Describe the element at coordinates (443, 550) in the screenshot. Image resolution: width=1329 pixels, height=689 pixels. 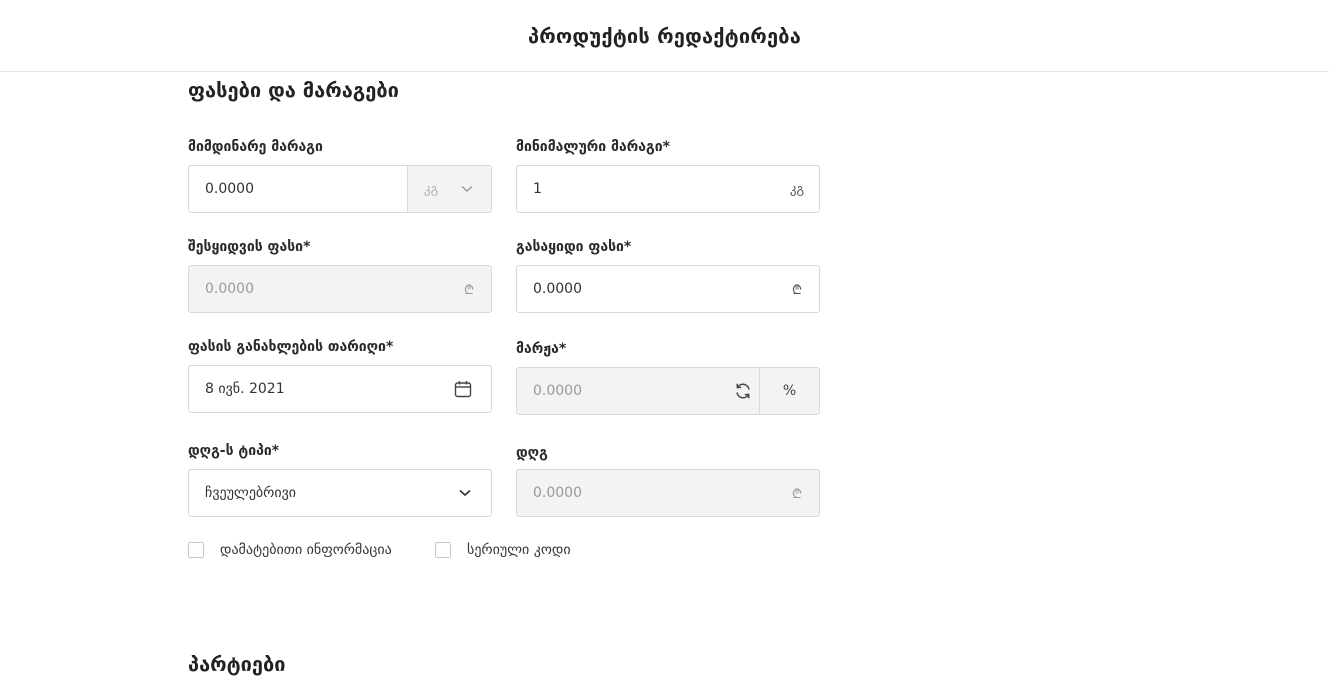
I see `serial-code-checkbox` at that location.